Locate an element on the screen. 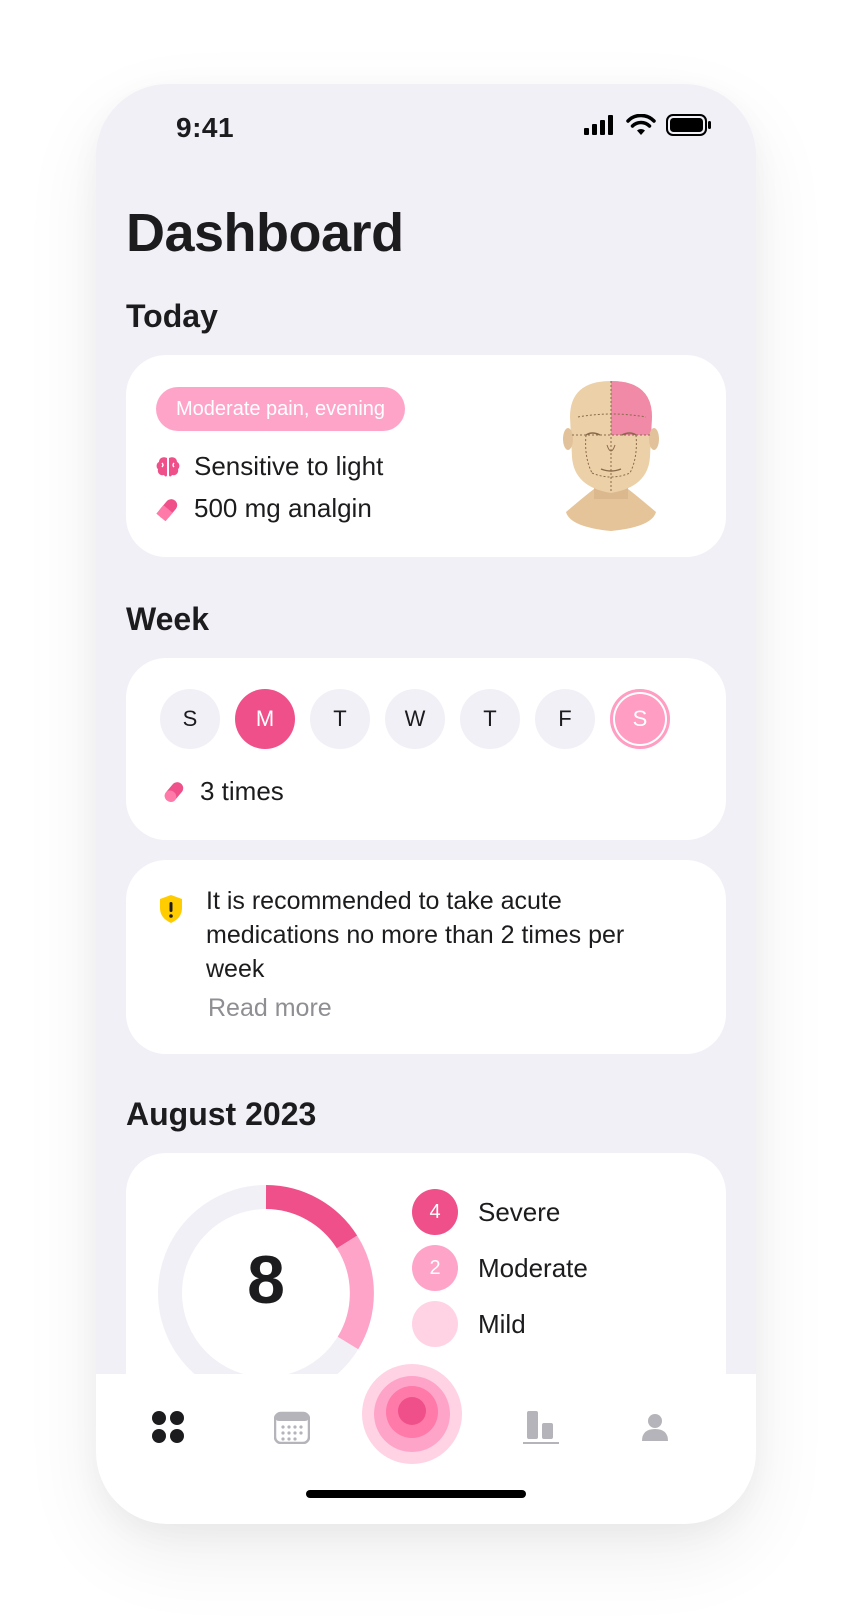 The image size is (852, 1623). severe-arc is located at coordinates (311, 1217).